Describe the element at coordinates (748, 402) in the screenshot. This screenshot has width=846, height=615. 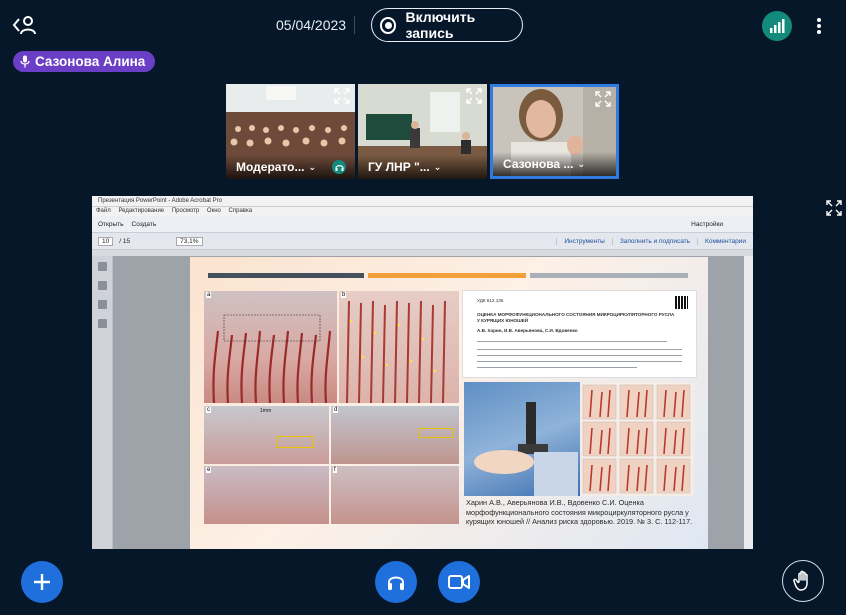
I see `document-scrollbar` at that location.